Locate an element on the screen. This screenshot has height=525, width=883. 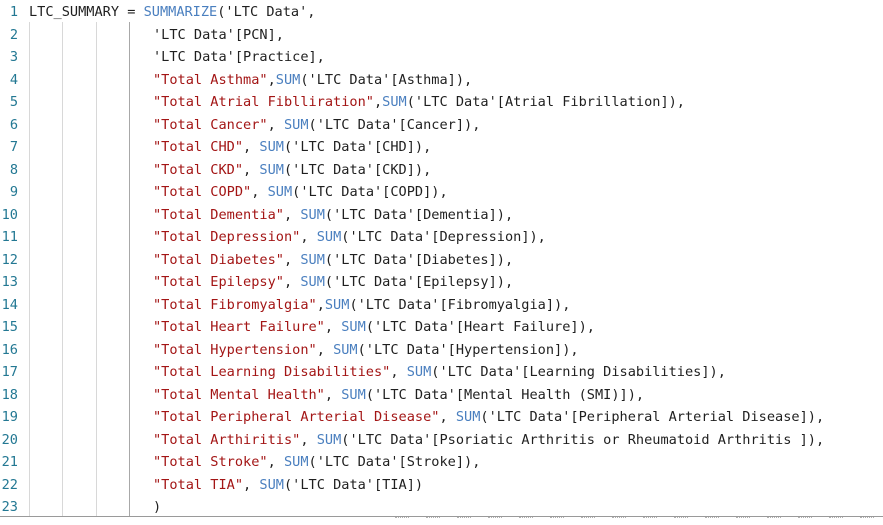
line-number: 11 is located at coordinates (9, 237).